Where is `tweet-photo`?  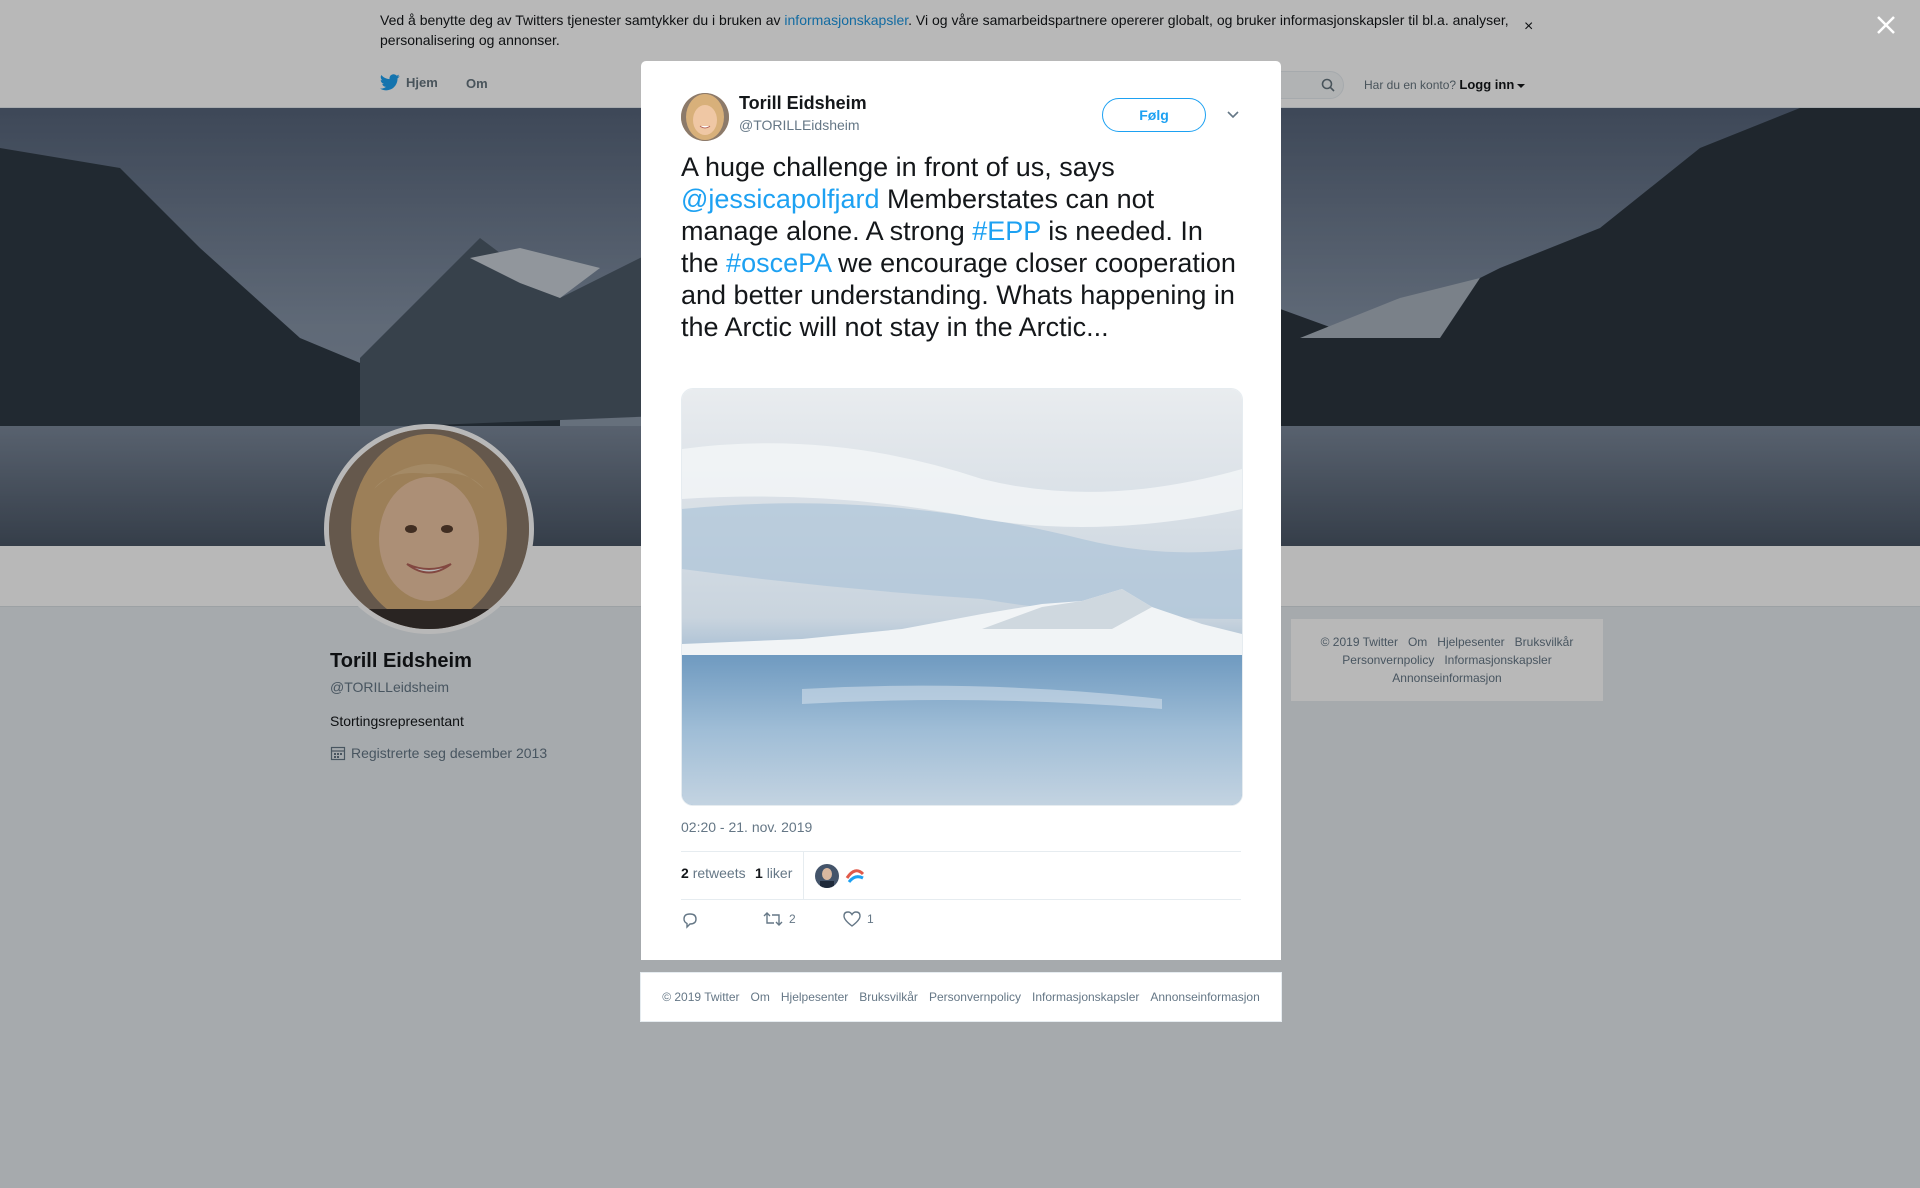 tweet-photo is located at coordinates (962, 597).